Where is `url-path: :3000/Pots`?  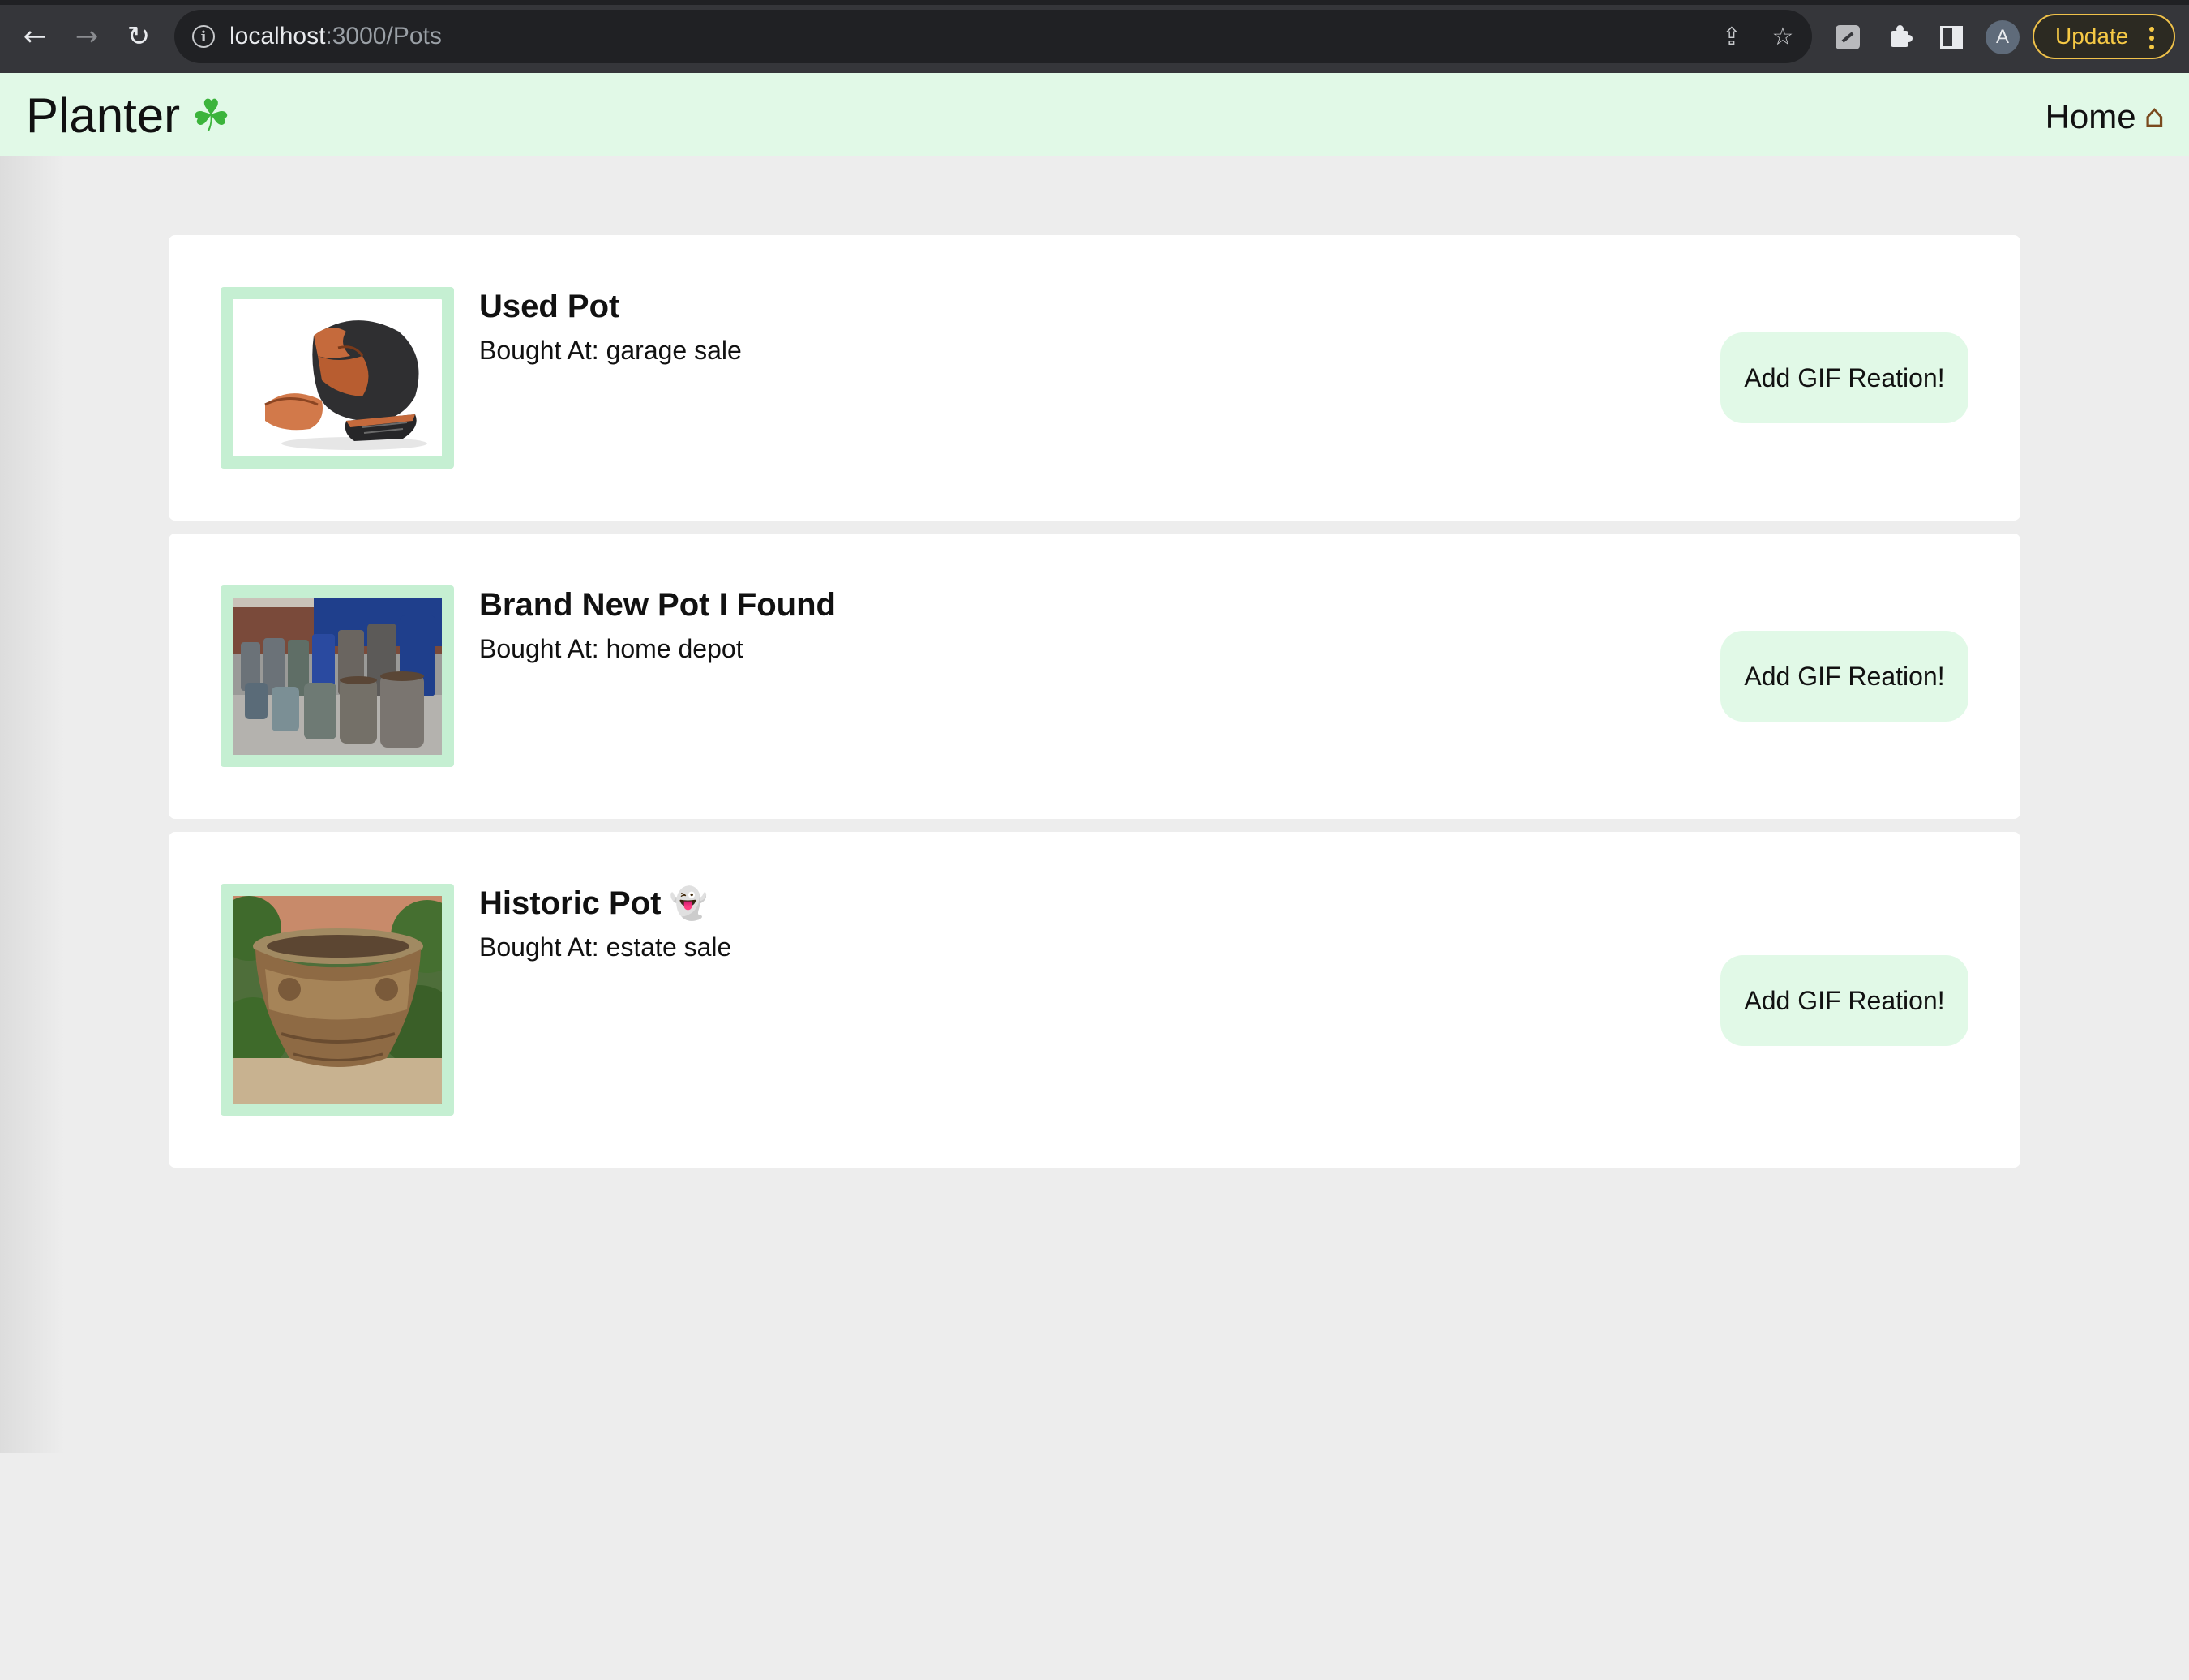
url-path: :3000/Pots is located at coordinates (383, 36).